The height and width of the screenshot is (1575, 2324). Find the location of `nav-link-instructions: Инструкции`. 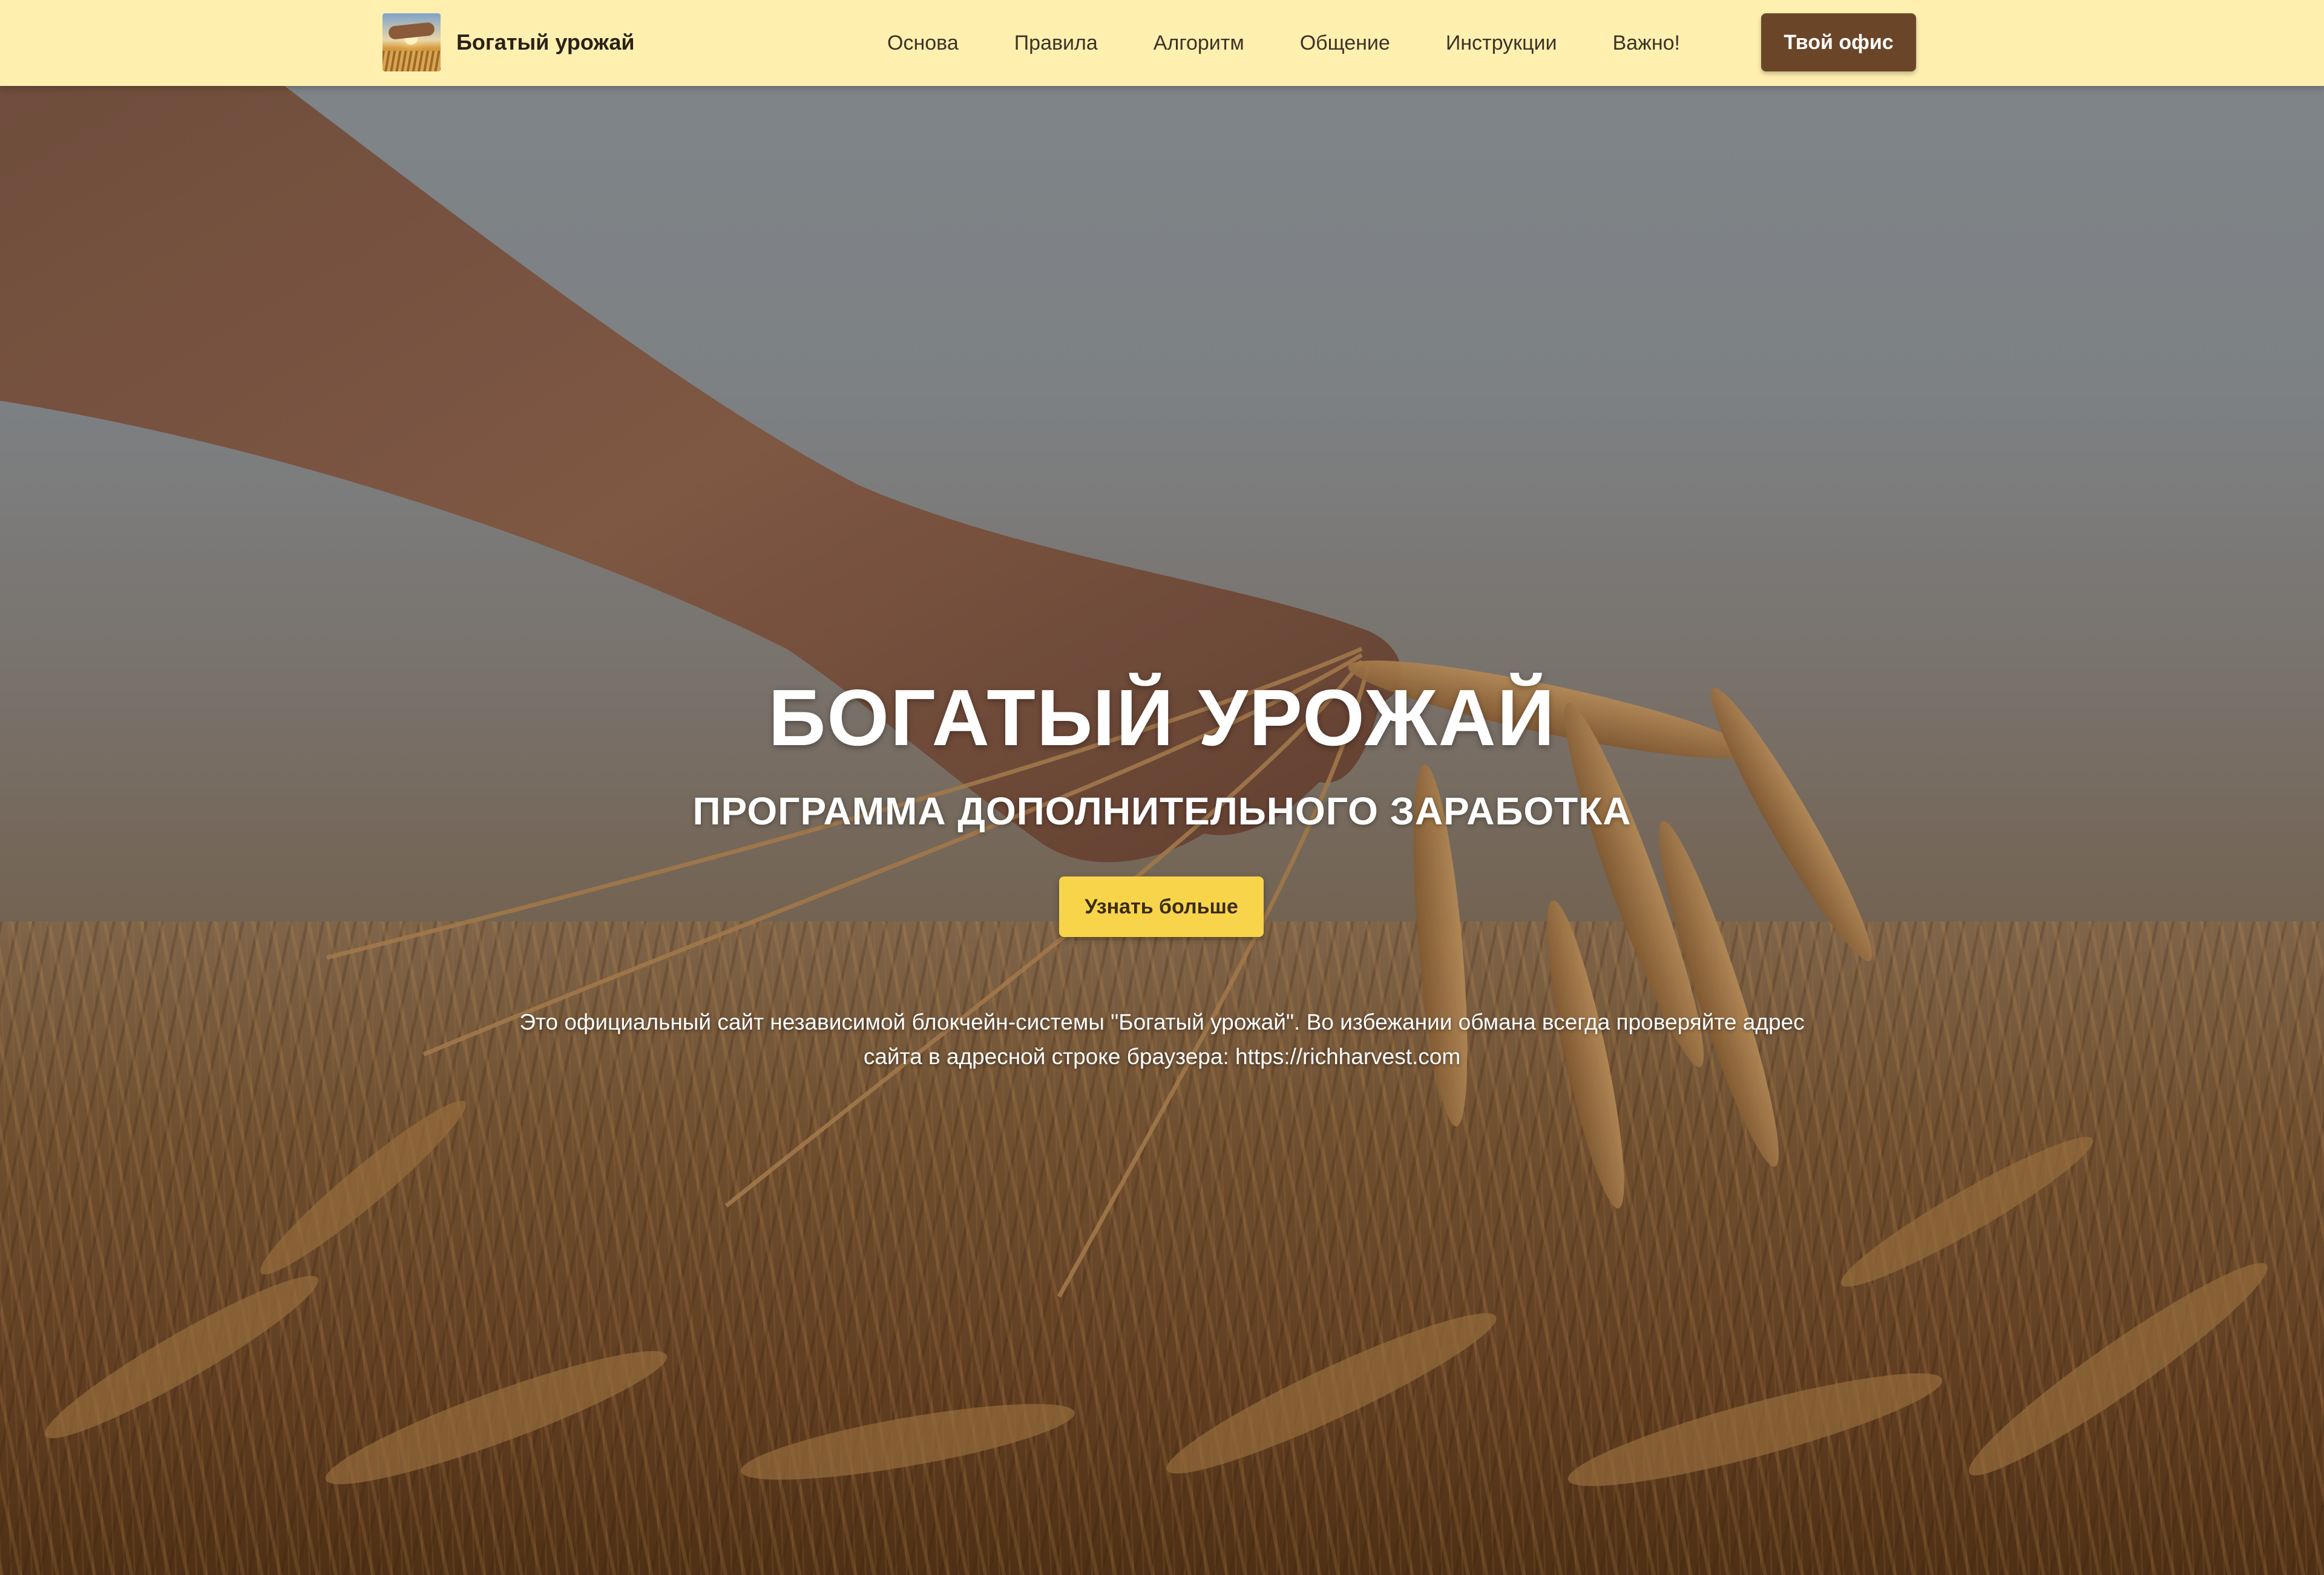

nav-link-instructions: Инструкции is located at coordinates (1501, 43).